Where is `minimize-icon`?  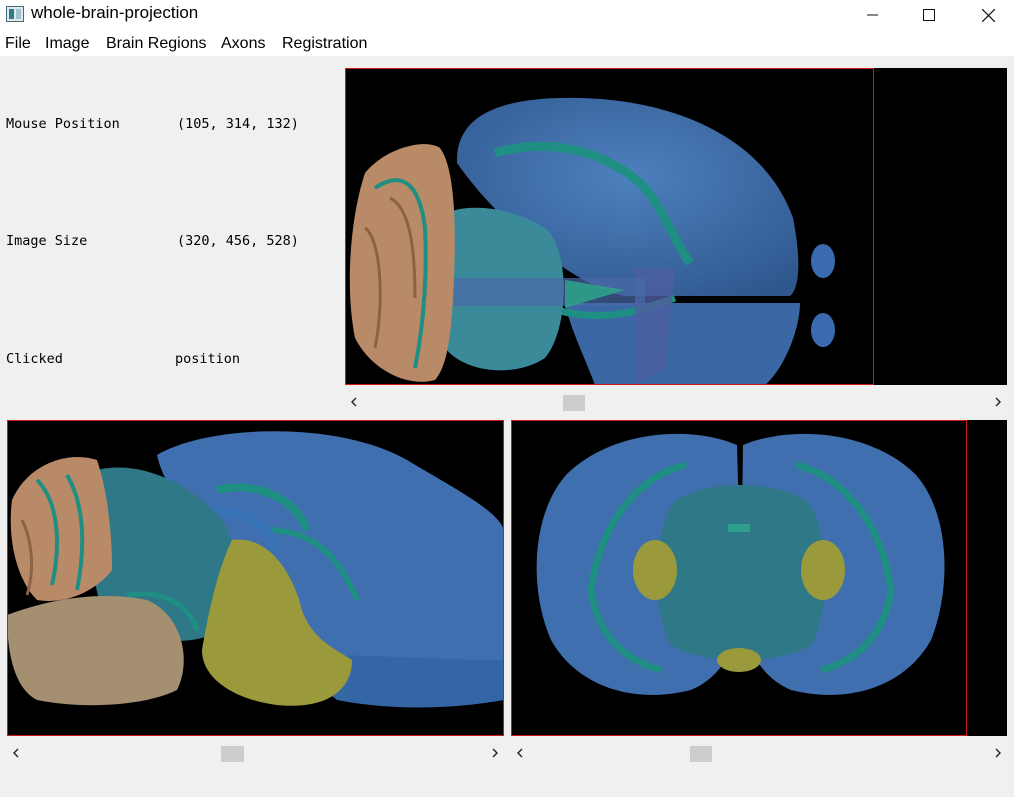
minimize-icon is located at coordinates (872, 15).